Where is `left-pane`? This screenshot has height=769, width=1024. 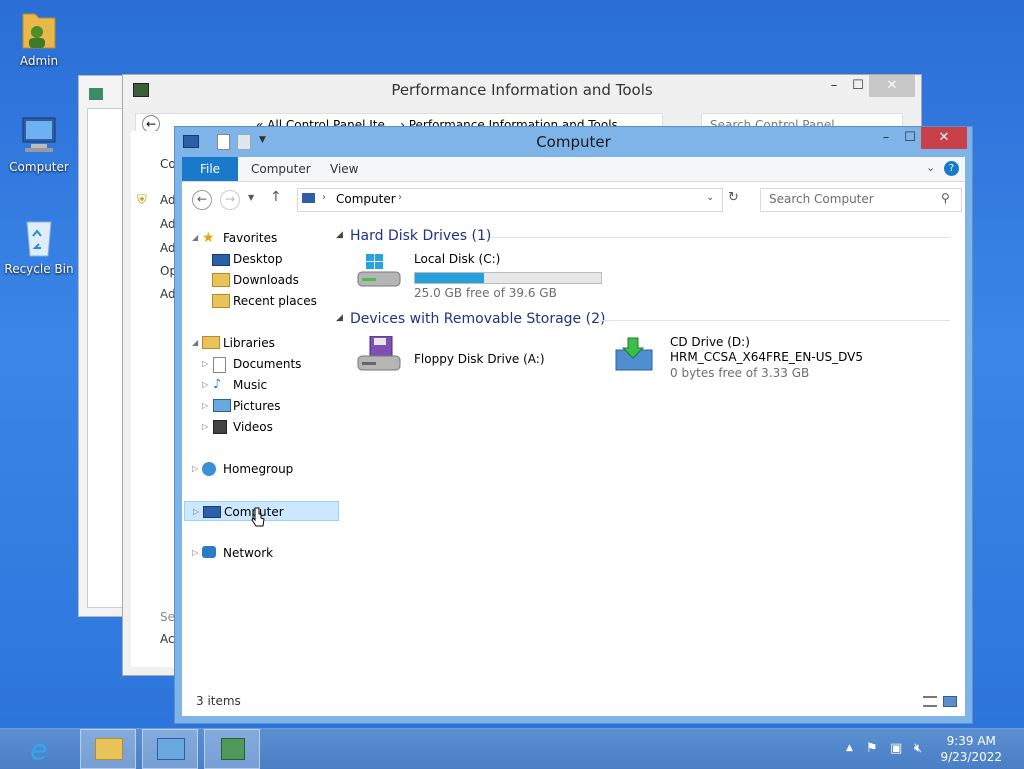
left-pane is located at coordinates (154, 399).